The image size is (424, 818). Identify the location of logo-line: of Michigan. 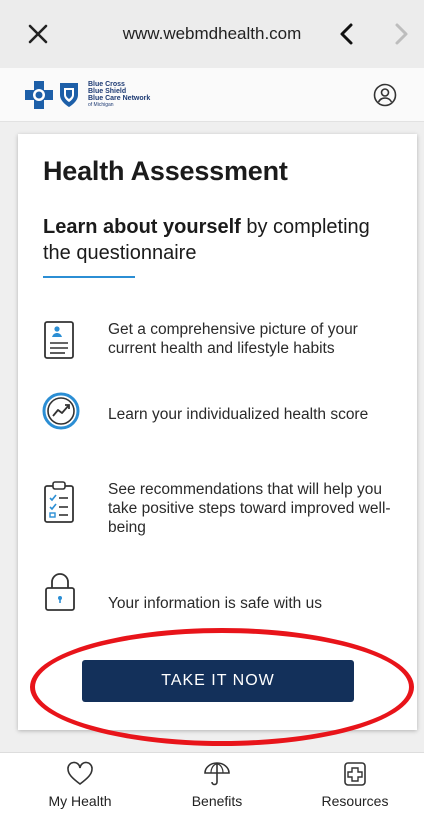
(101, 105).